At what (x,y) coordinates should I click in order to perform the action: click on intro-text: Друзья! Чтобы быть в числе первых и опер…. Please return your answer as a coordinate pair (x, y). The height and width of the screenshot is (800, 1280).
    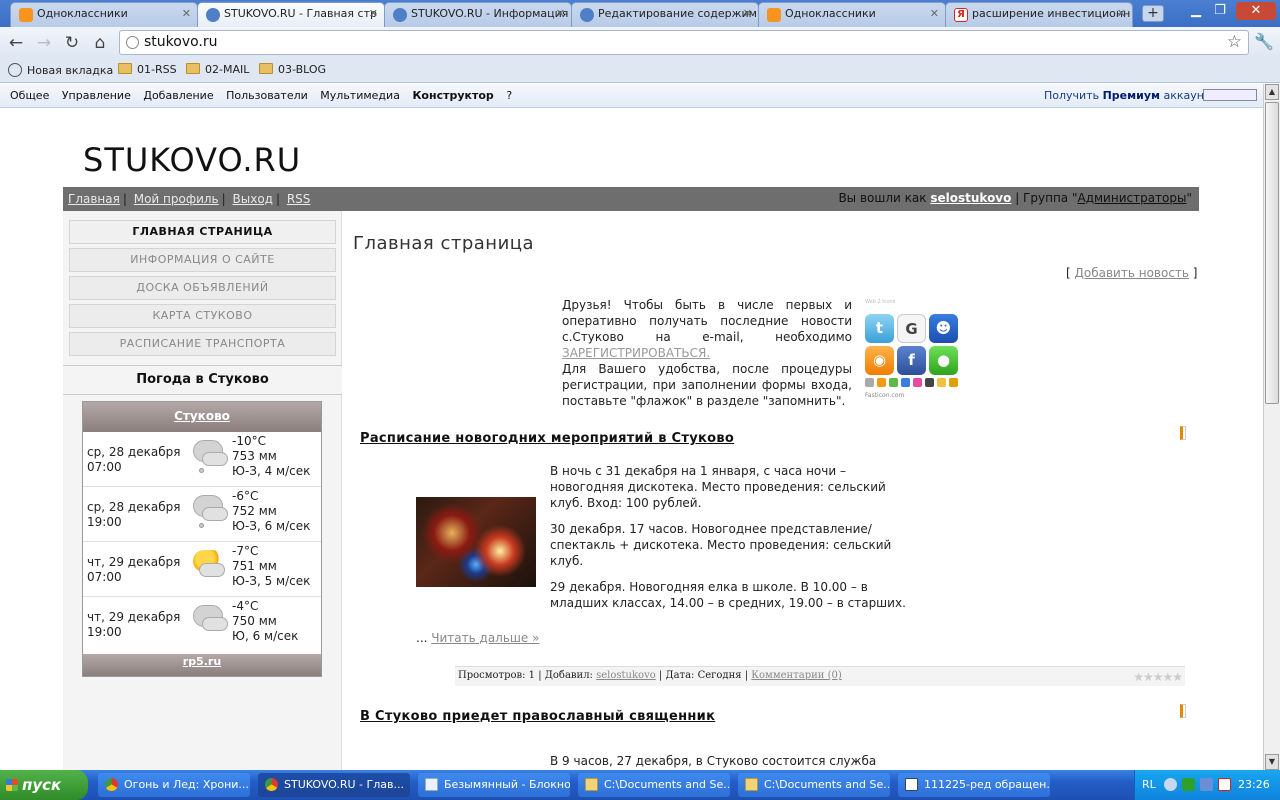
    Looking at the image, I should click on (707, 353).